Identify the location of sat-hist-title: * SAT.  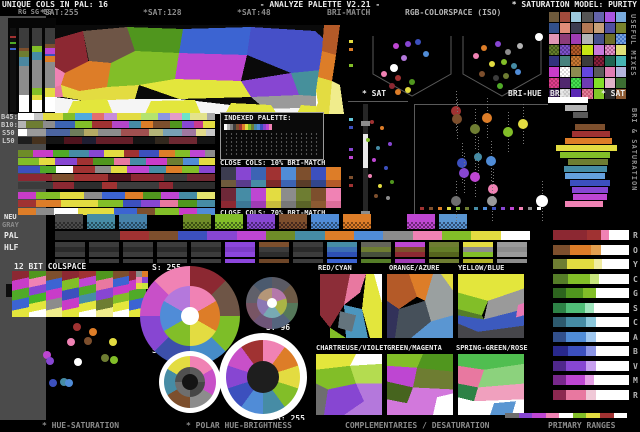
(613, 93).